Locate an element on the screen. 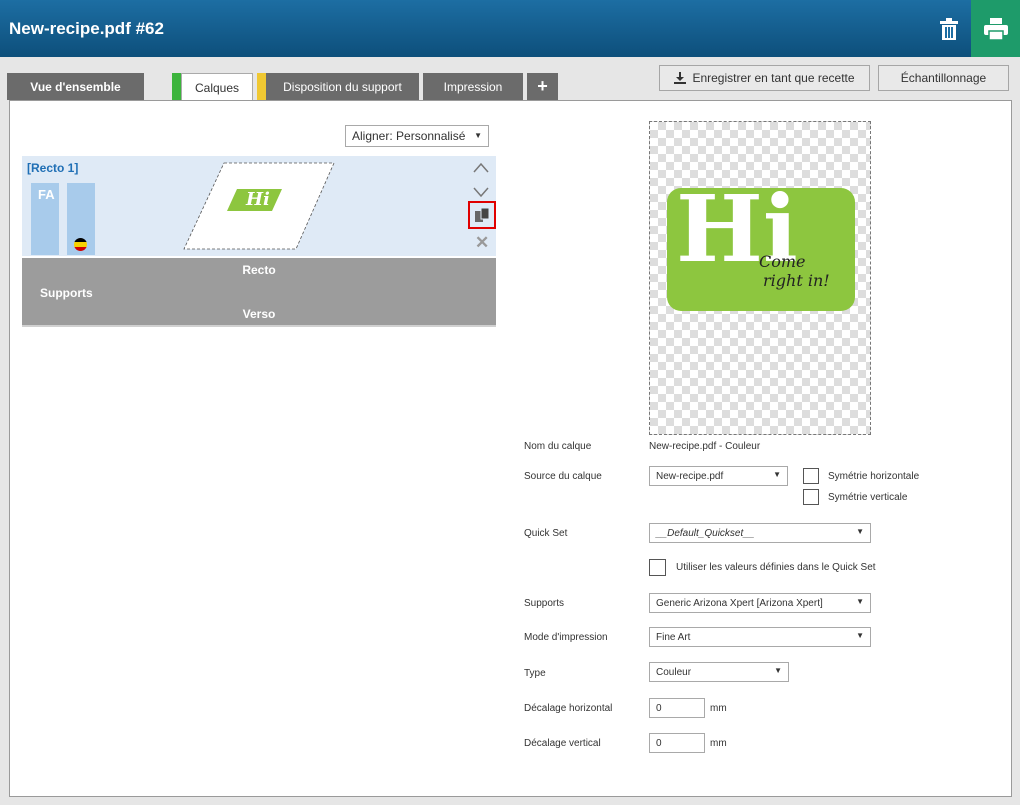  h-offset-label: Décalage horizontal is located at coordinates (568, 708).